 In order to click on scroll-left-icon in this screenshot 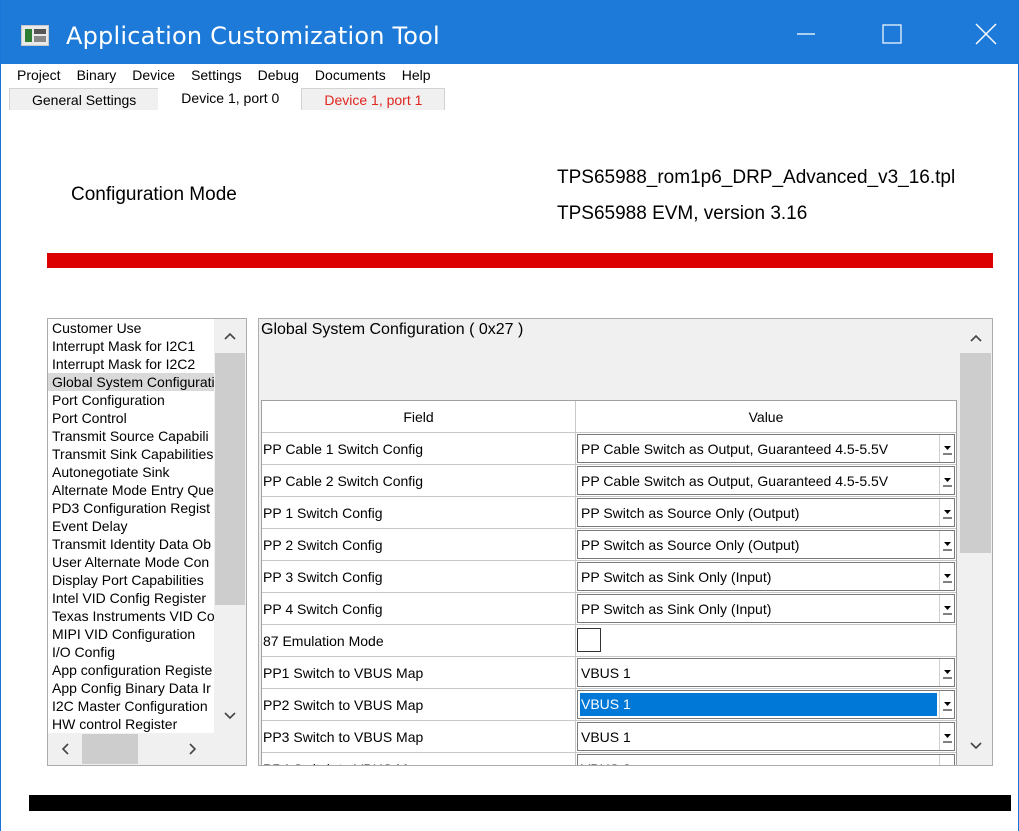, I will do `click(65, 749)`.